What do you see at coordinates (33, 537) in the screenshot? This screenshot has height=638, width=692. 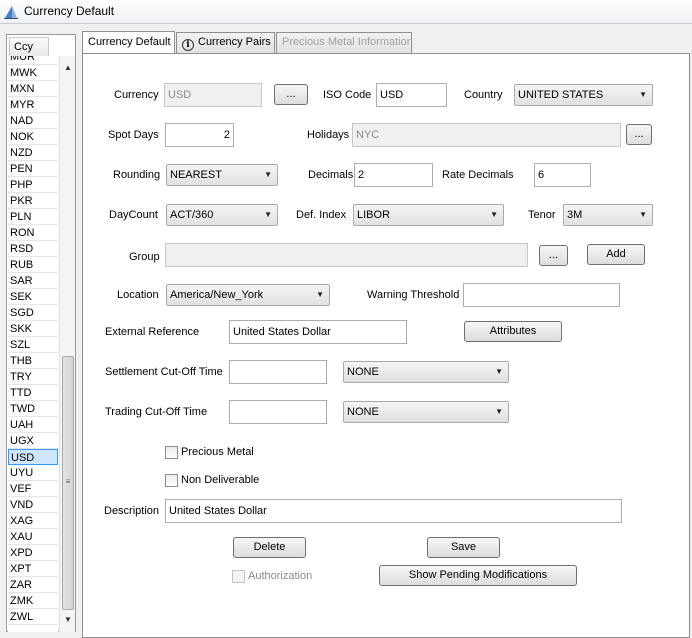 I see `list-item: XAU` at bounding box center [33, 537].